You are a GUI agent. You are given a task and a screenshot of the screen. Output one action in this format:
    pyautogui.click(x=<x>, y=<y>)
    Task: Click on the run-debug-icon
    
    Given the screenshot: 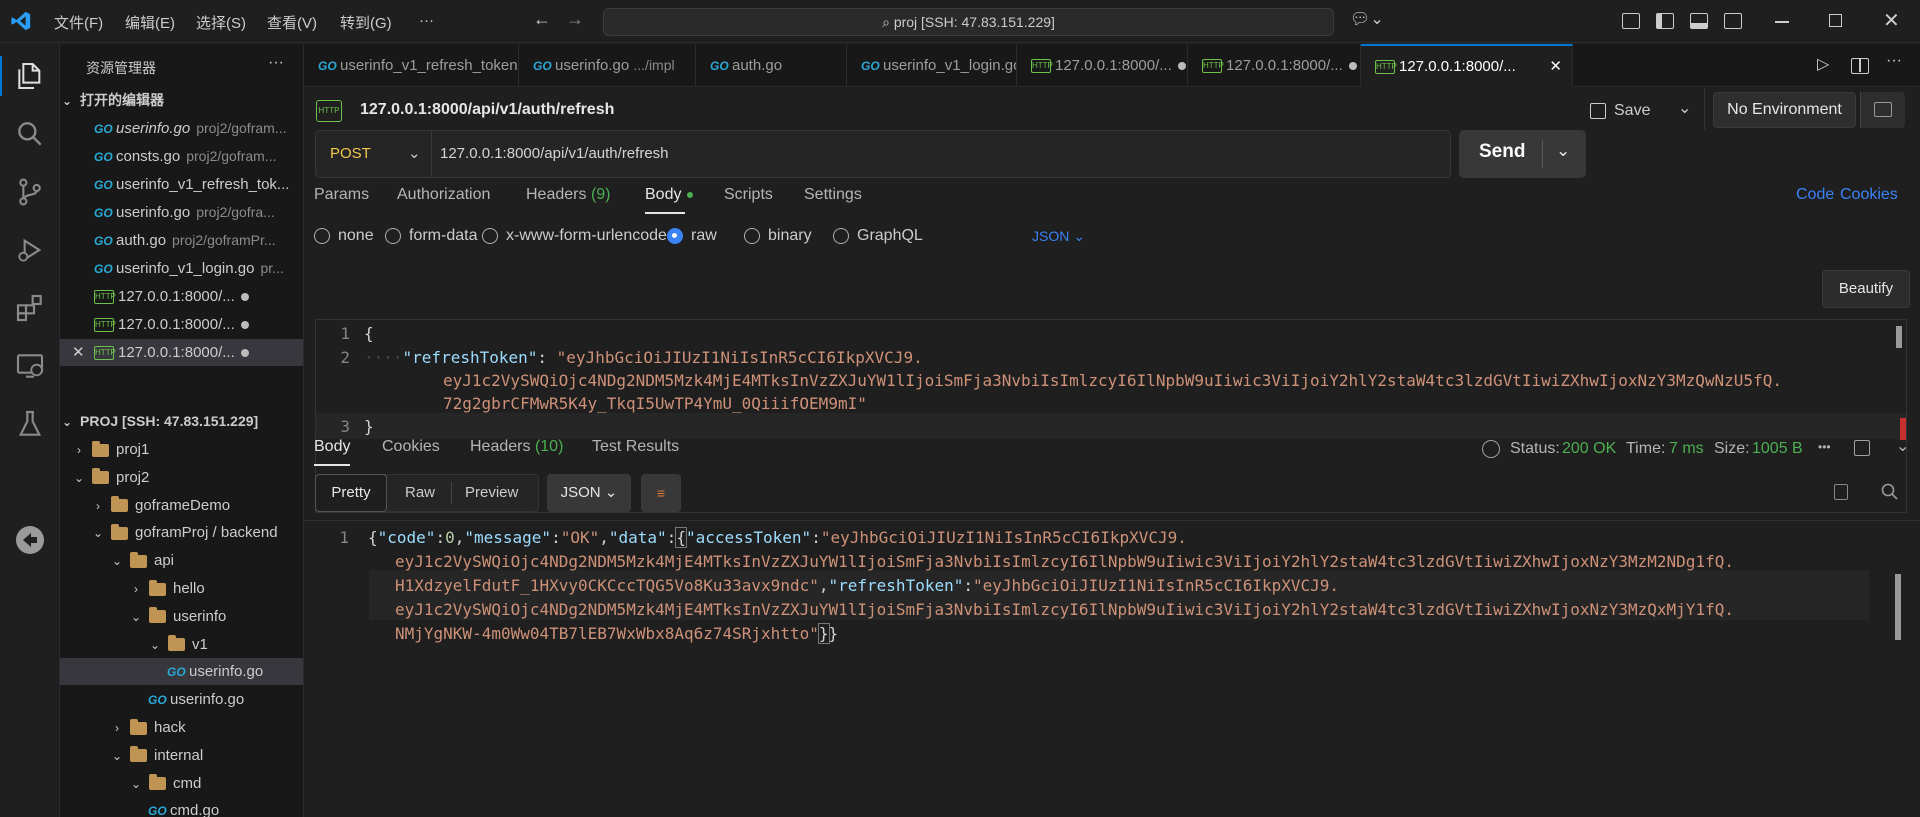 What is the action you would take?
    pyautogui.click(x=30, y=250)
    